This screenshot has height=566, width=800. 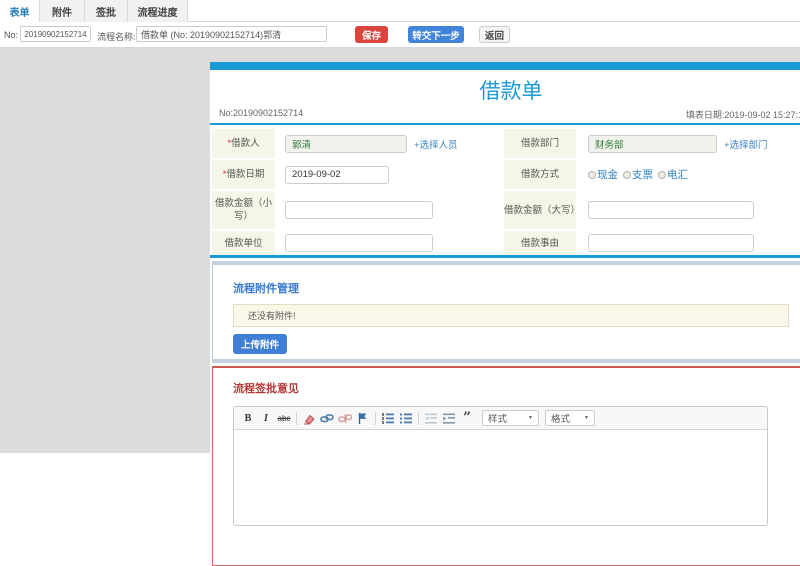 I want to click on tab-bar: 表单 附件 签批 流程进度, so click(x=400, y=11).